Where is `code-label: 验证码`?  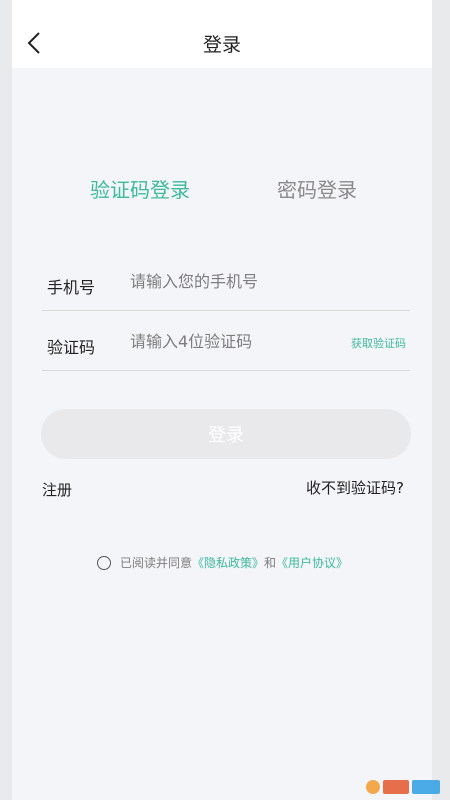
code-label: 验证码 is located at coordinates (71, 347).